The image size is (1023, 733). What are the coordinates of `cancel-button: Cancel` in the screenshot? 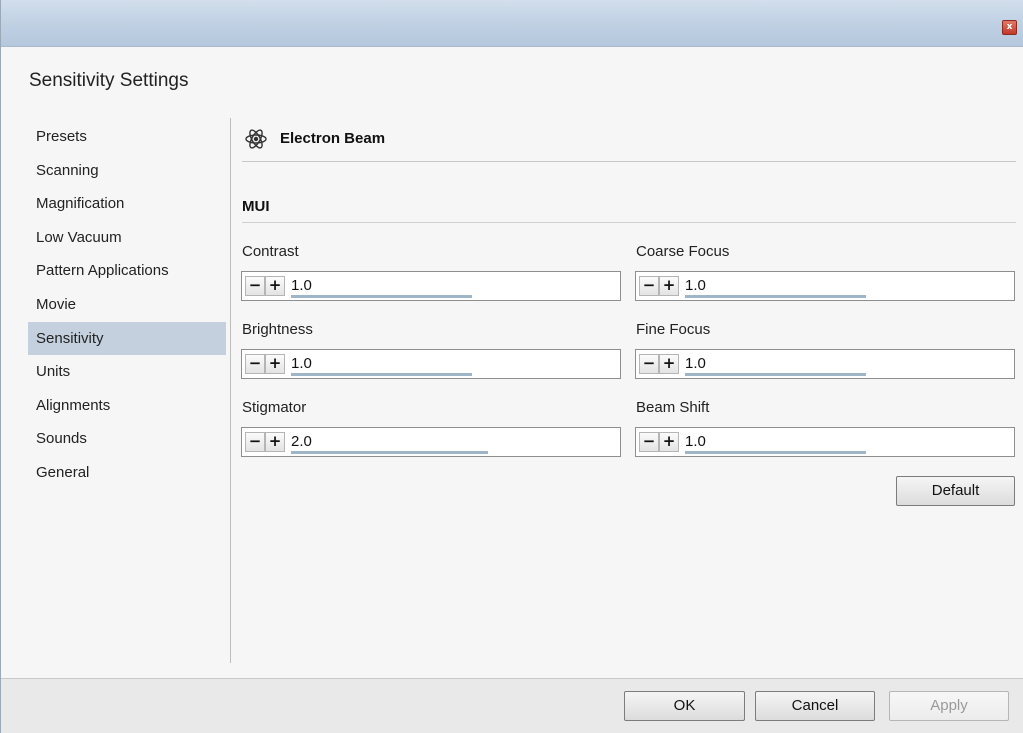 It's located at (815, 706).